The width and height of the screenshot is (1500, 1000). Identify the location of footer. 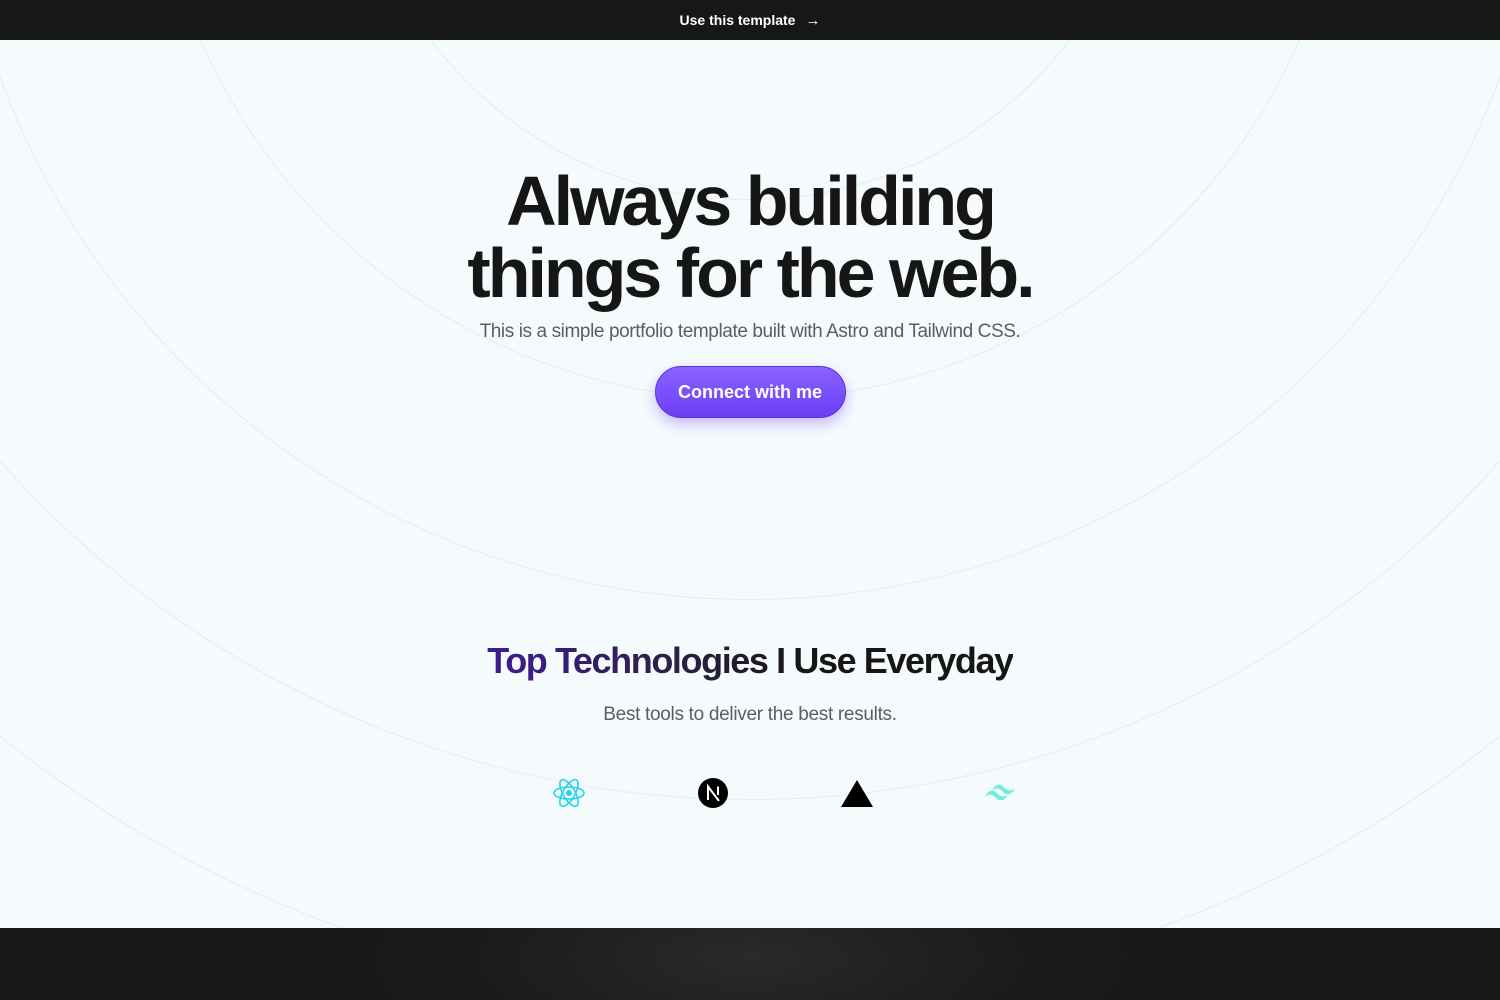
(750, 964).